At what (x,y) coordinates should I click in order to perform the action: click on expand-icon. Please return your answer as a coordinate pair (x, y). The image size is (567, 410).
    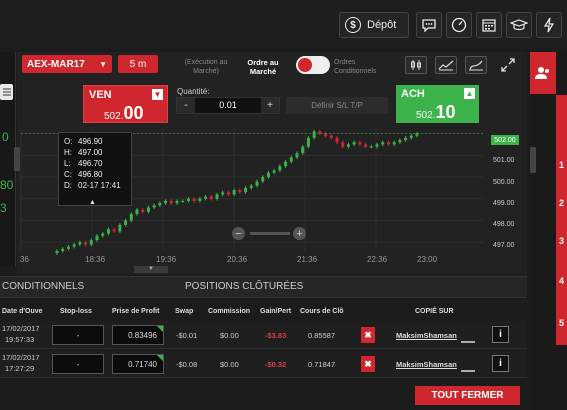
    Looking at the image, I should click on (508, 65).